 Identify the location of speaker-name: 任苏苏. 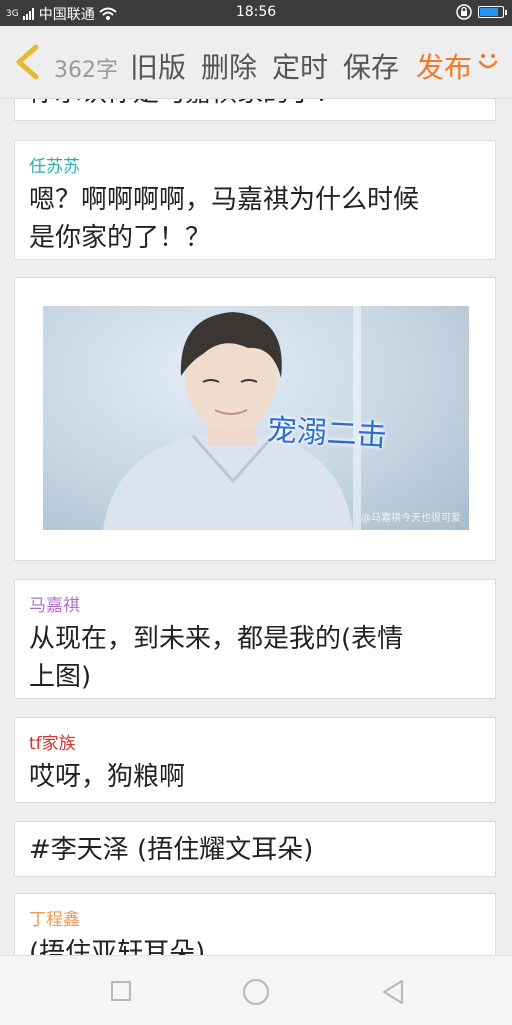
(54, 167).